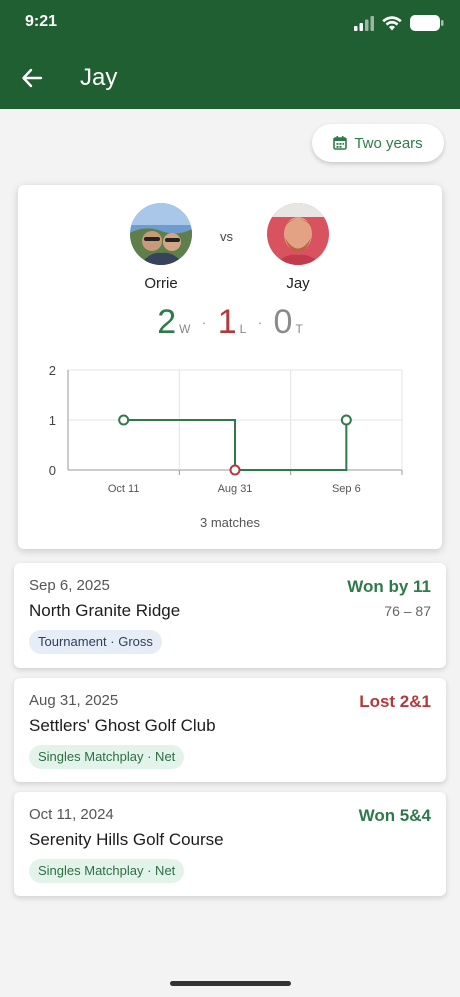 This screenshot has height=997, width=460. I want to click on status-bar: 9:21, so click(230, 22).